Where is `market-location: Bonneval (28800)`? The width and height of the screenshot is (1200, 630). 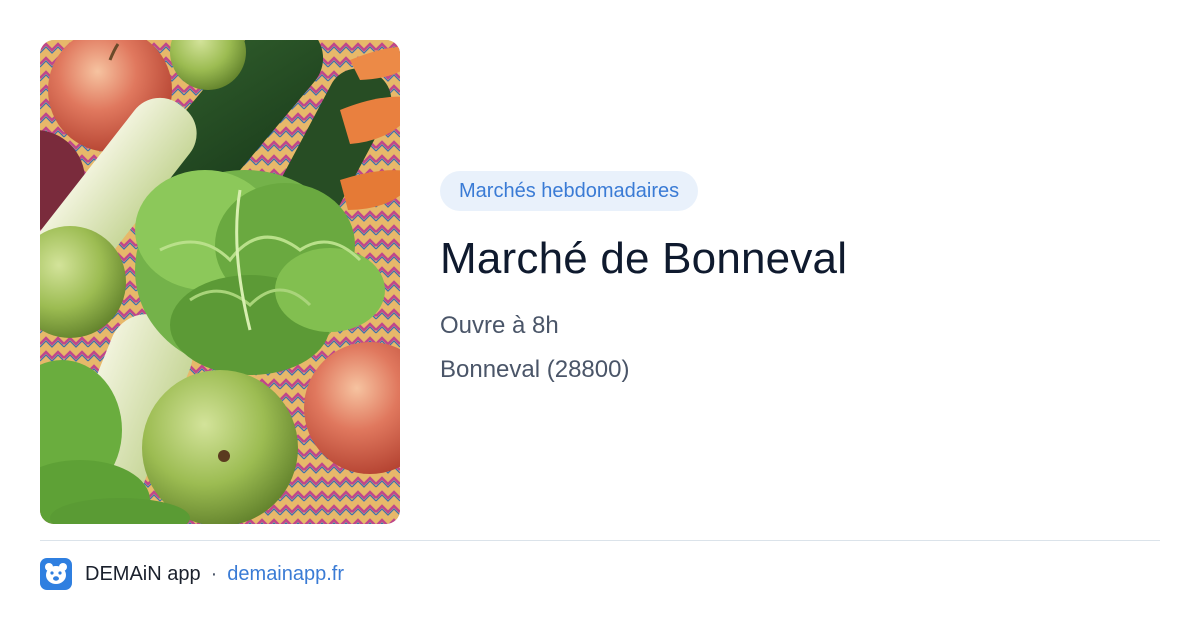 market-location: Bonneval (28800) is located at coordinates (535, 369).